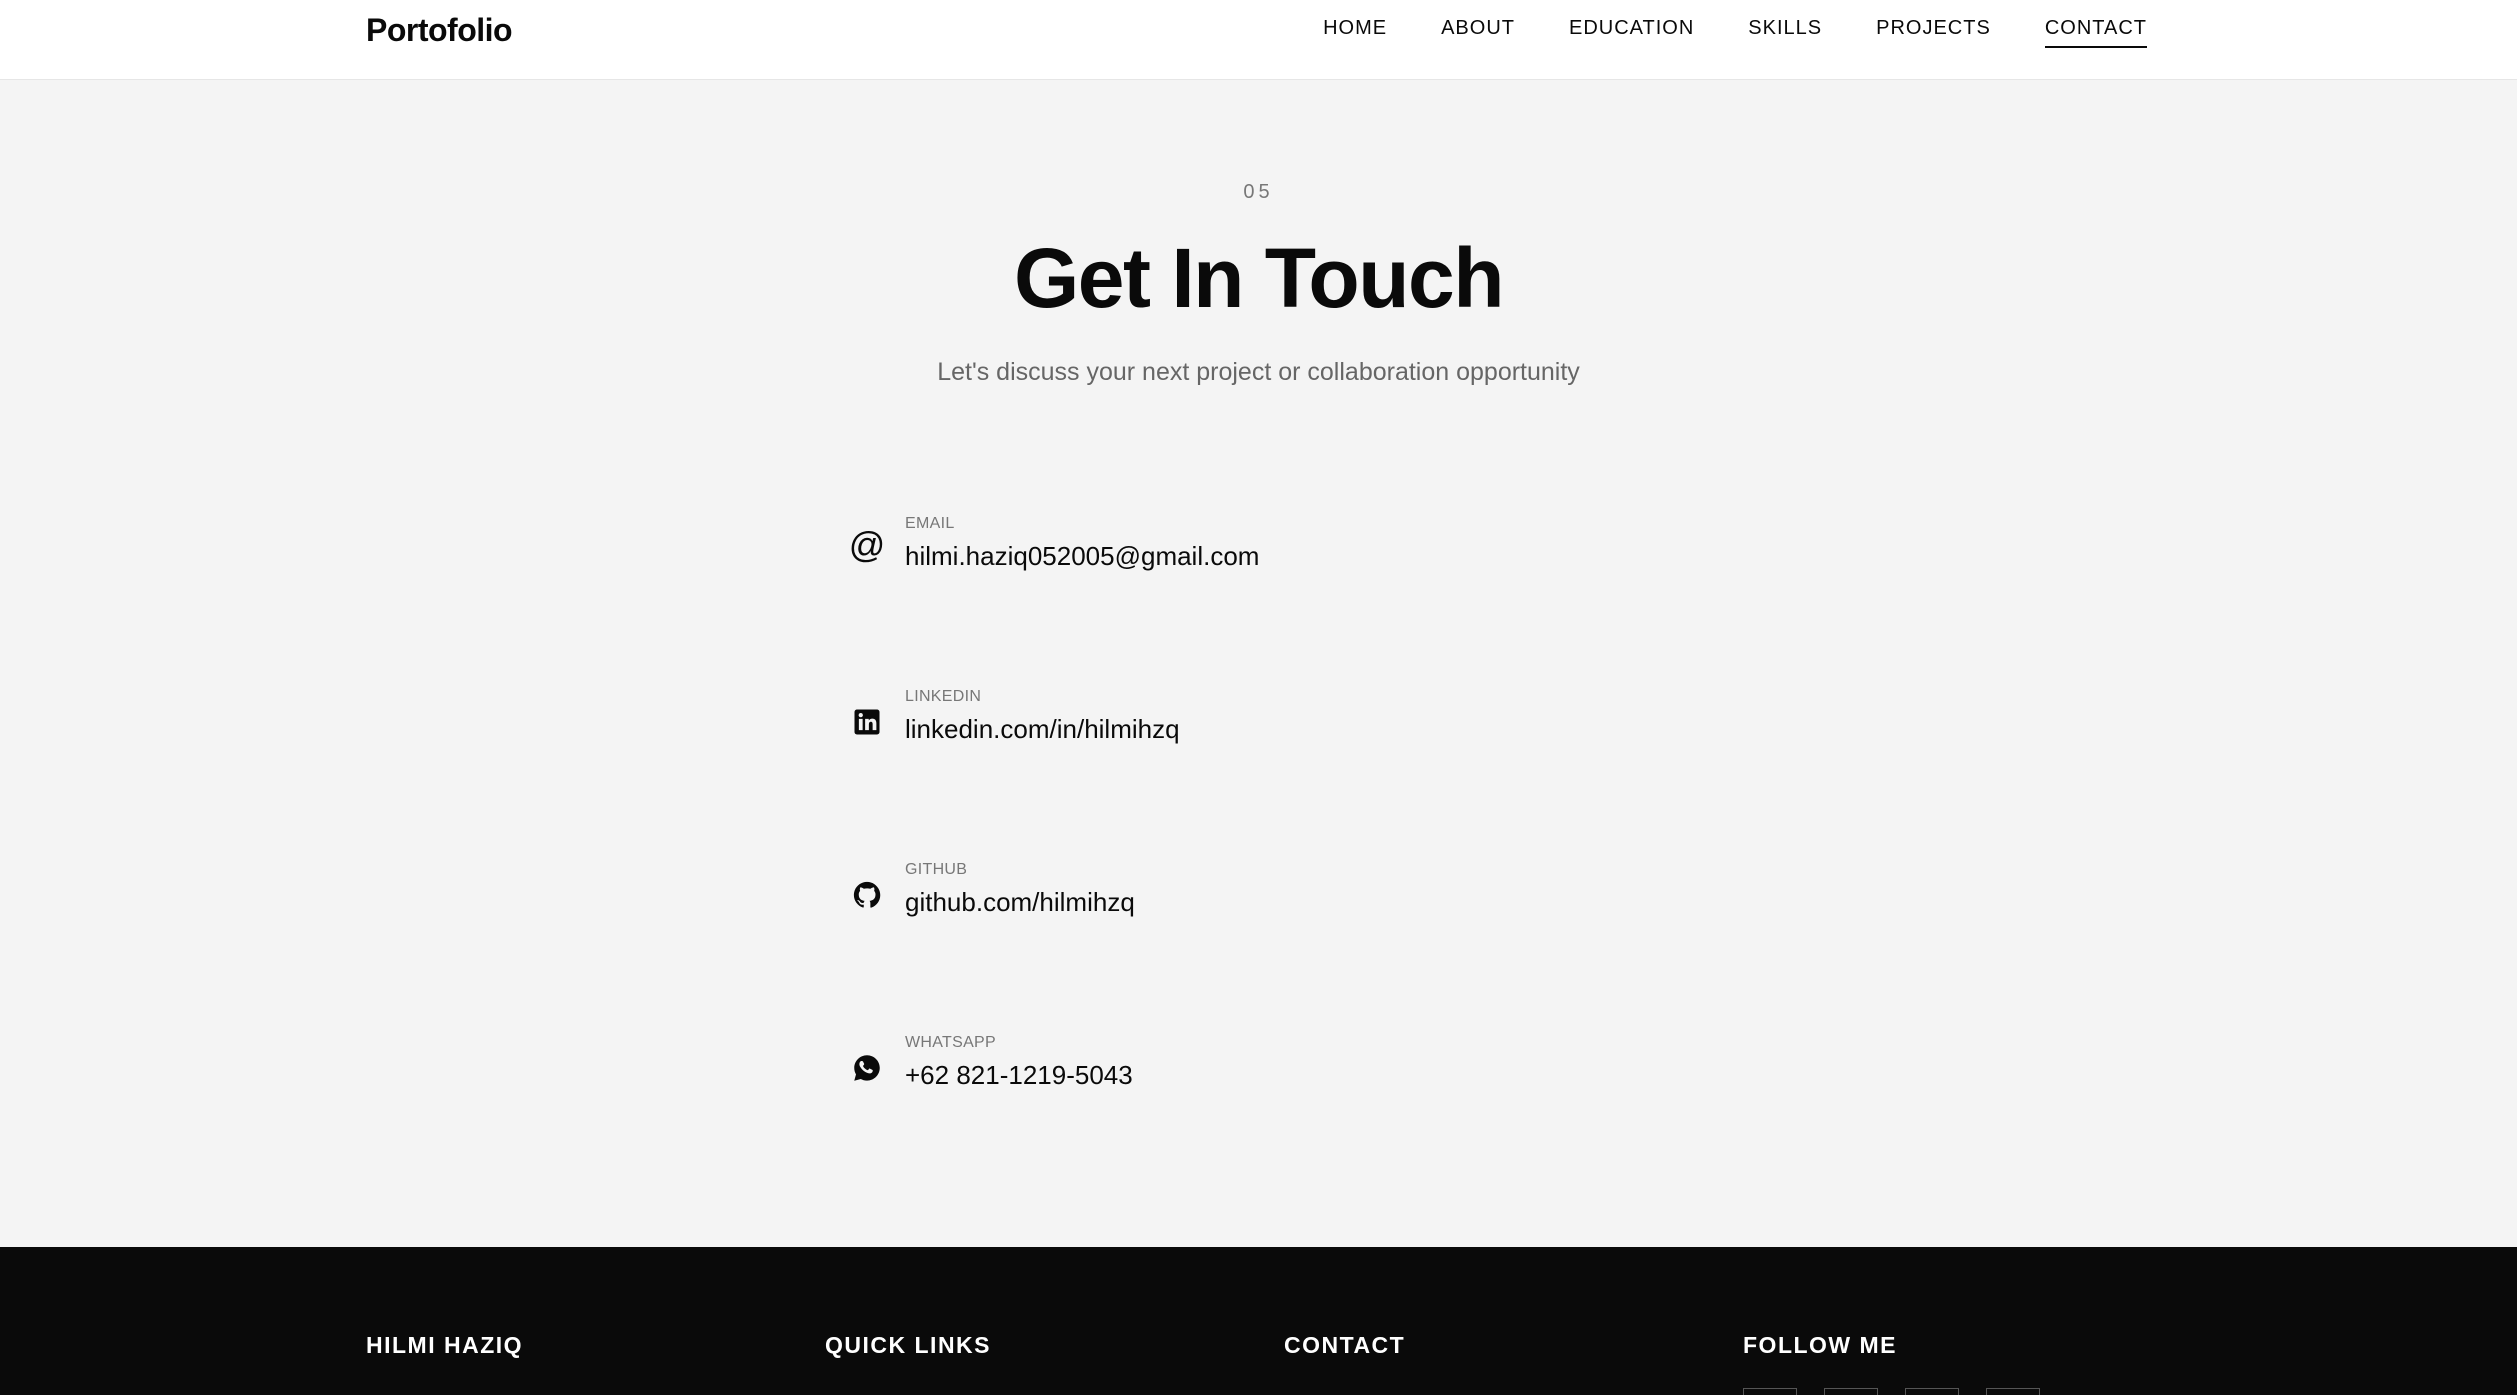  What do you see at coordinates (1258, 192) in the screenshot?
I see `section-number: 05` at bounding box center [1258, 192].